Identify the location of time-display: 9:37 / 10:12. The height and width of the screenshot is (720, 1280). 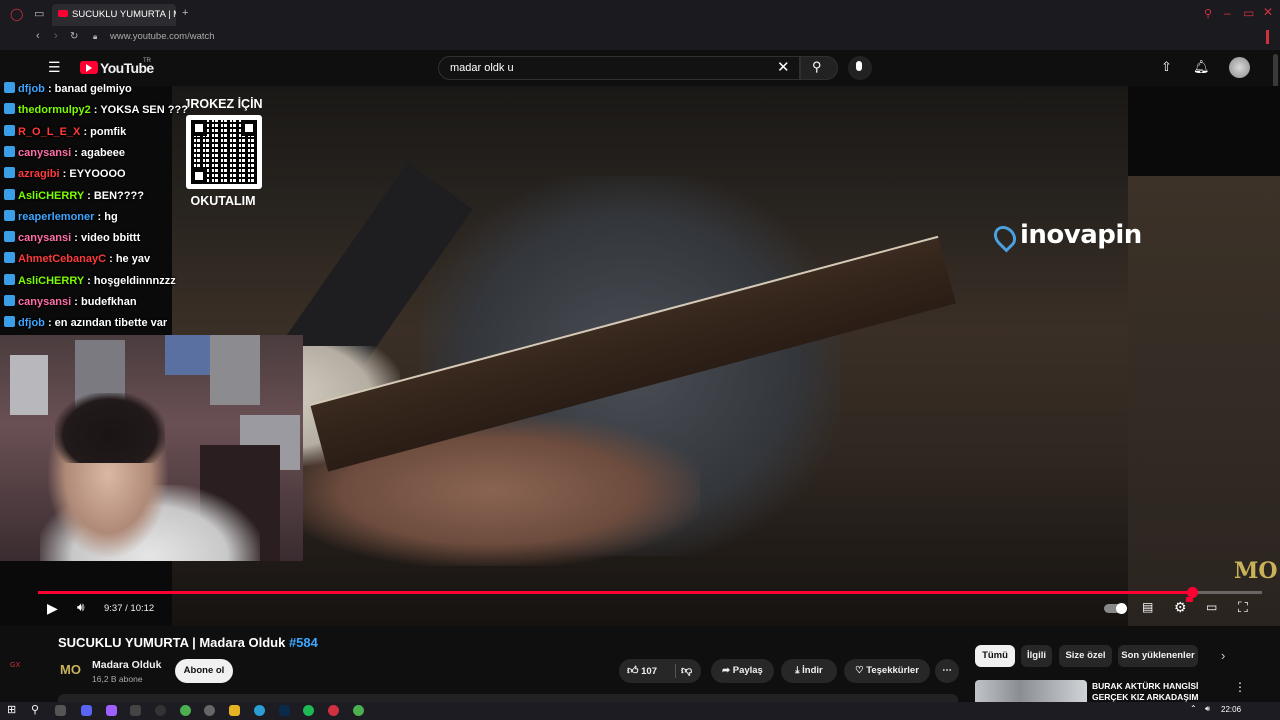
(129, 608).